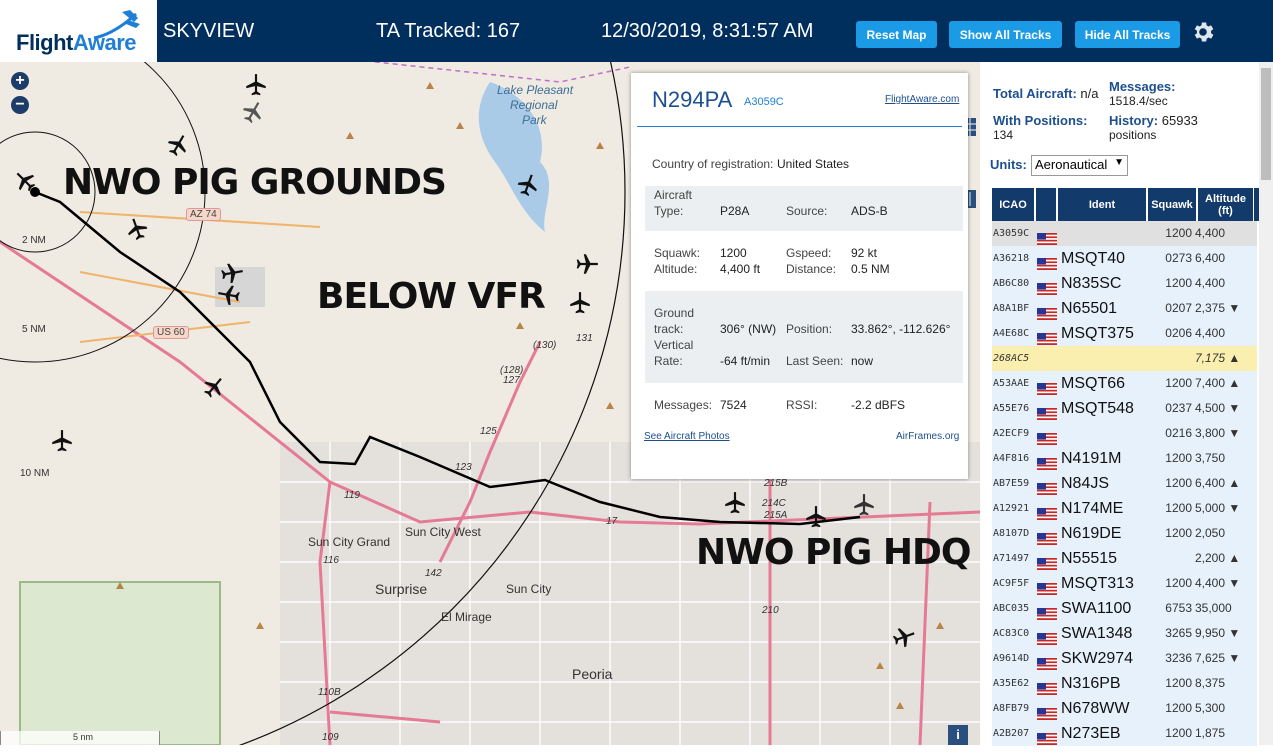 This screenshot has width=1273, height=753. I want to click on units-select: Aeronautical ▼, so click(1079, 165).